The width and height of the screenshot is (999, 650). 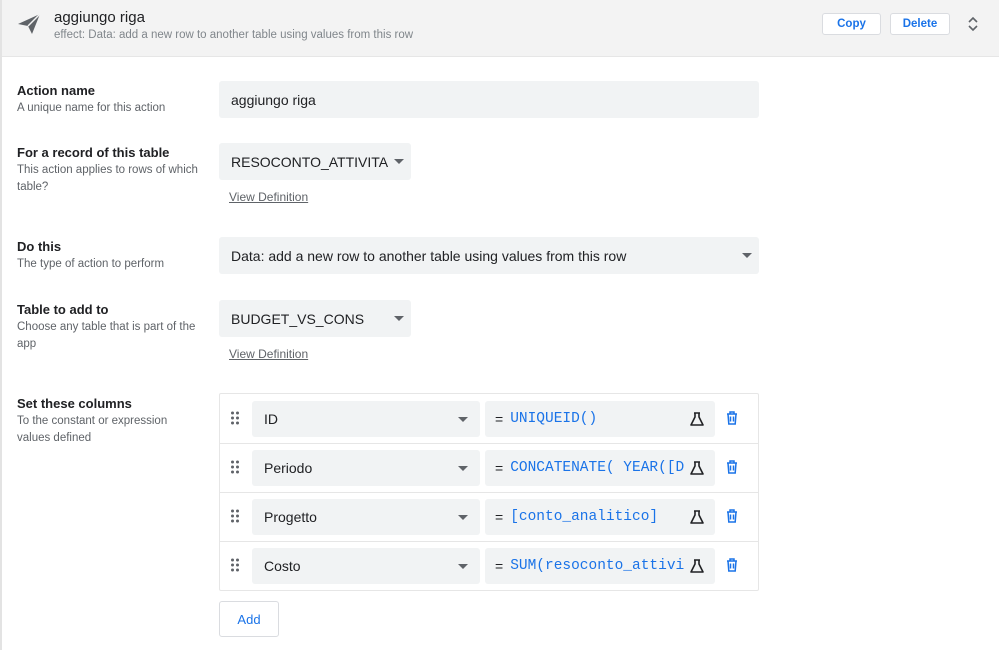 What do you see at coordinates (268, 354) in the screenshot?
I see `table-to-add-view-definition-link: View Definition` at bounding box center [268, 354].